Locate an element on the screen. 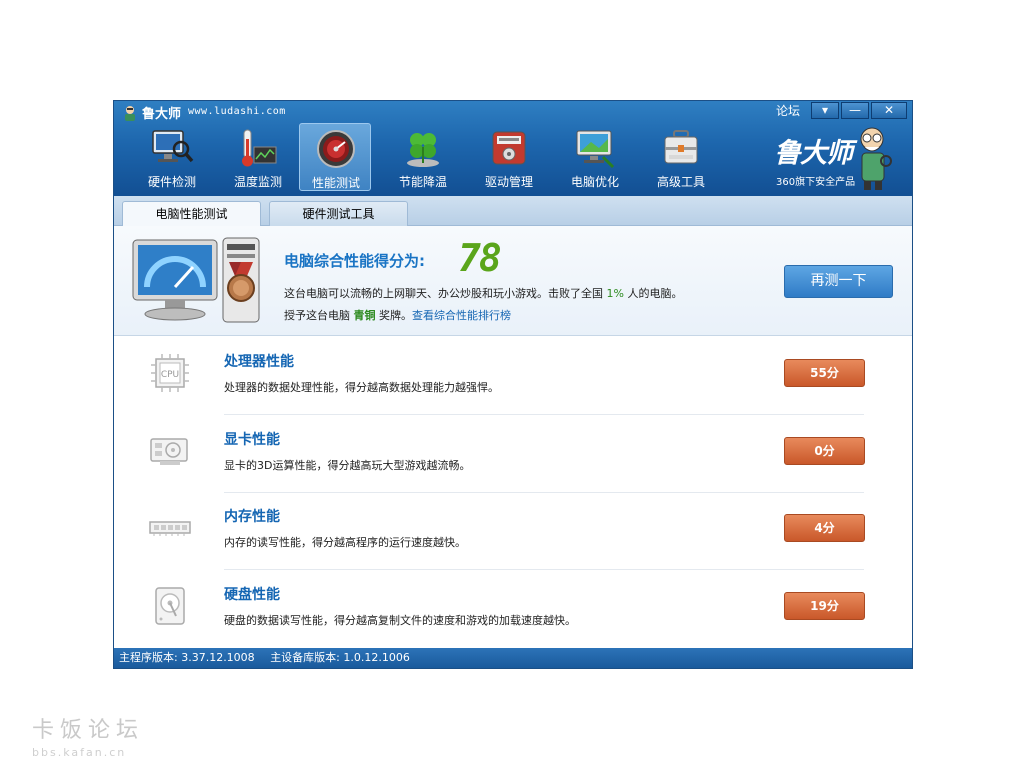 This screenshot has height=768, width=1024. tool-label: 驱动管理 is located at coordinates (508, 182).